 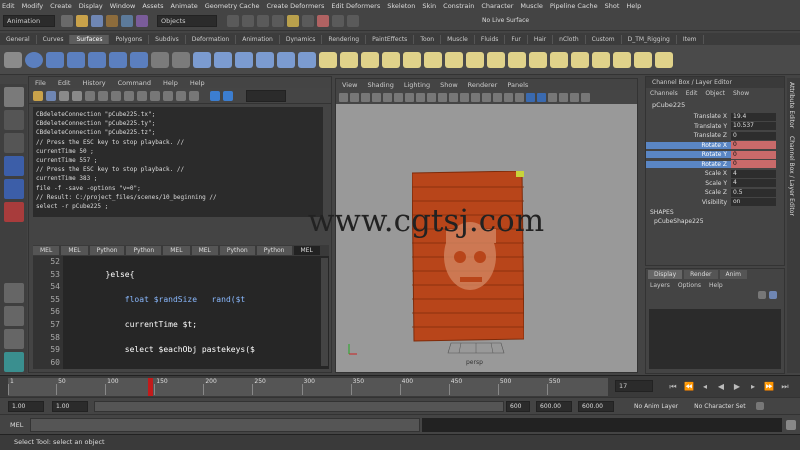 I want to click on shelf-tab-muscle: Muscle, so click(x=458, y=39).